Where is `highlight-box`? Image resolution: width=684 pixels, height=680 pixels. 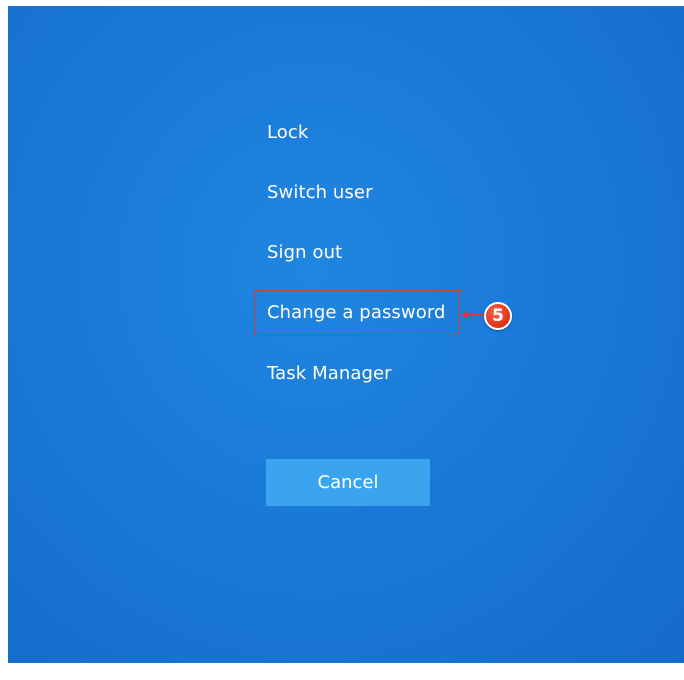 highlight-box is located at coordinates (357, 313).